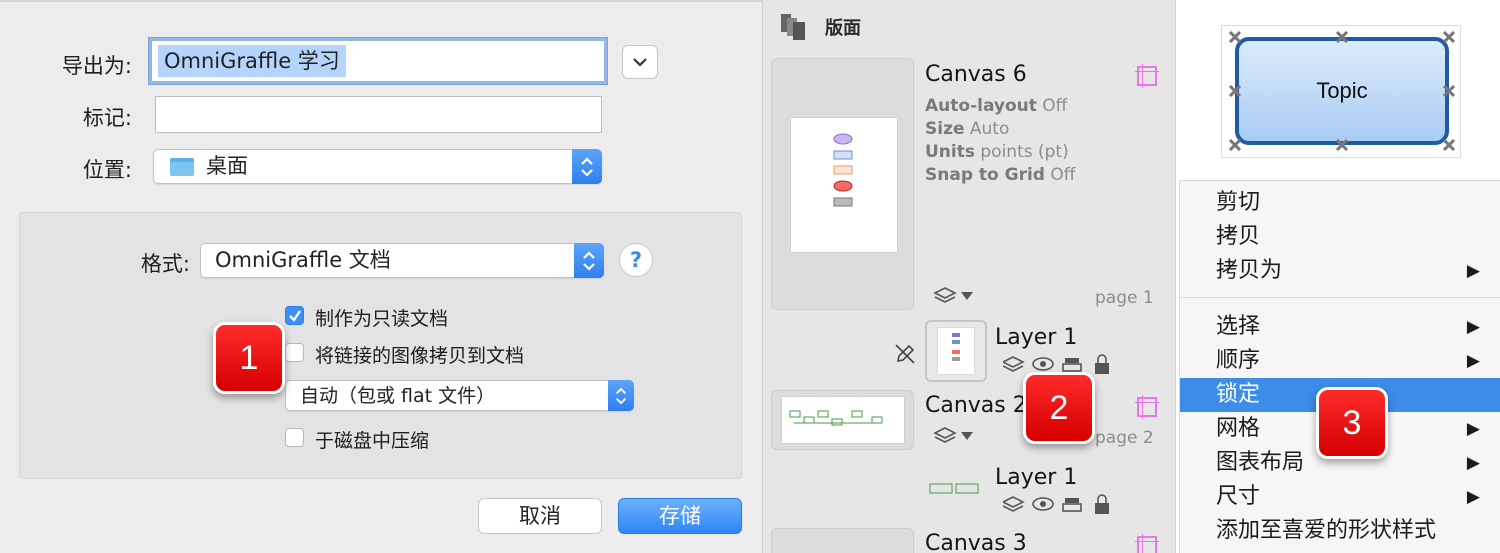 The image size is (1500, 553). What do you see at coordinates (967, 129) in the screenshot?
I see `prop-size: Size Auto` at bounding box center [967, 129].